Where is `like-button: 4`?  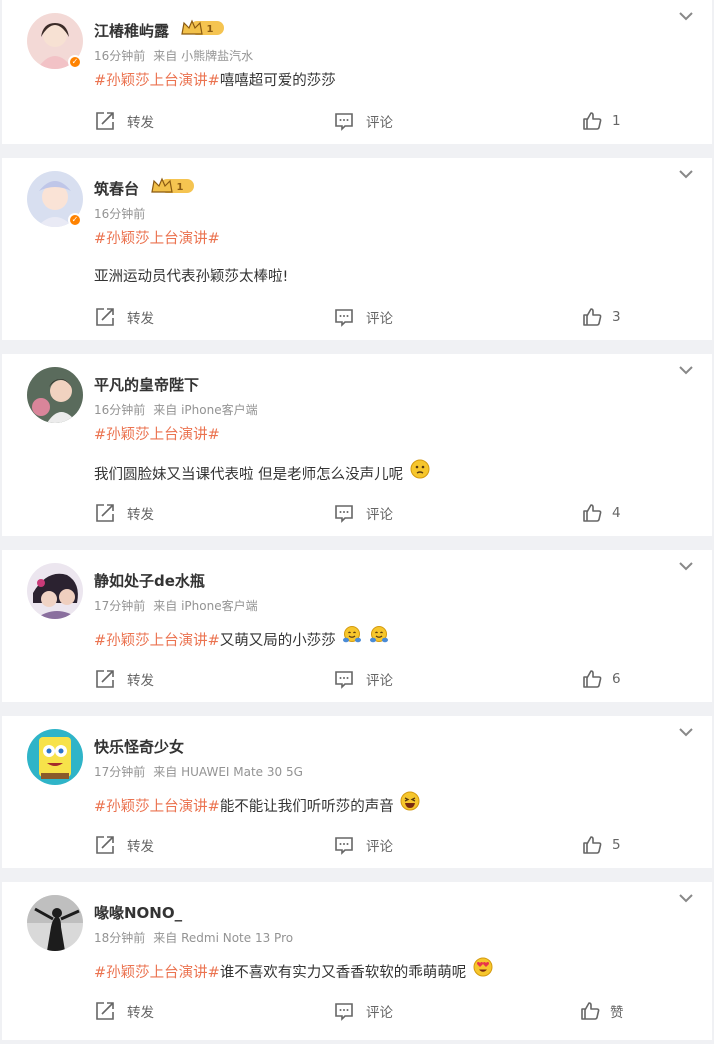 like-button: 4 is located at coordinates (601, 513).